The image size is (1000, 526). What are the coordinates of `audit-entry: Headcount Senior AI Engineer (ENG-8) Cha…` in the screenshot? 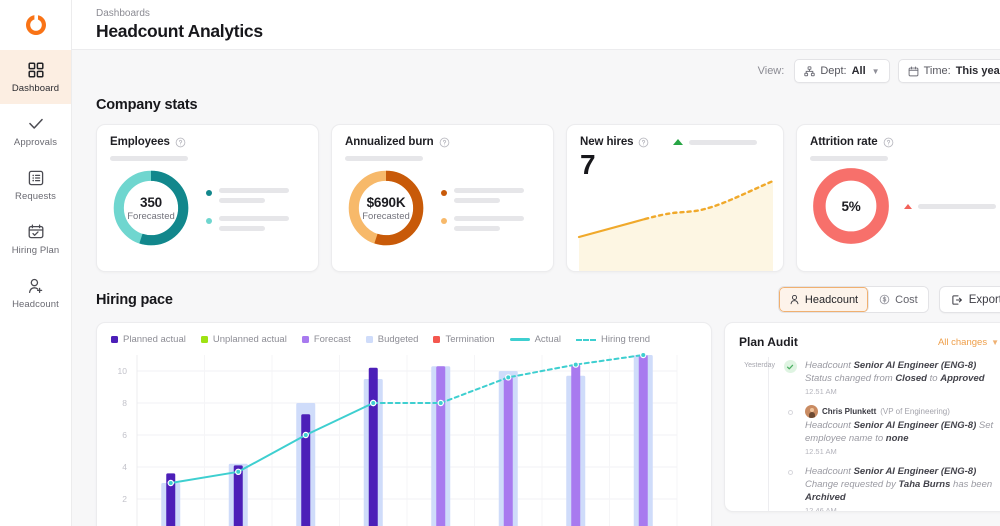 It's located at (869, 488).